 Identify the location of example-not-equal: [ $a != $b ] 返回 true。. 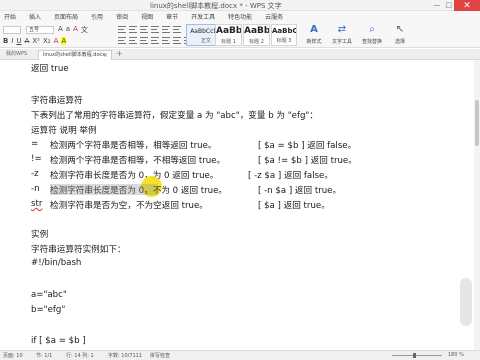
(307, 161).